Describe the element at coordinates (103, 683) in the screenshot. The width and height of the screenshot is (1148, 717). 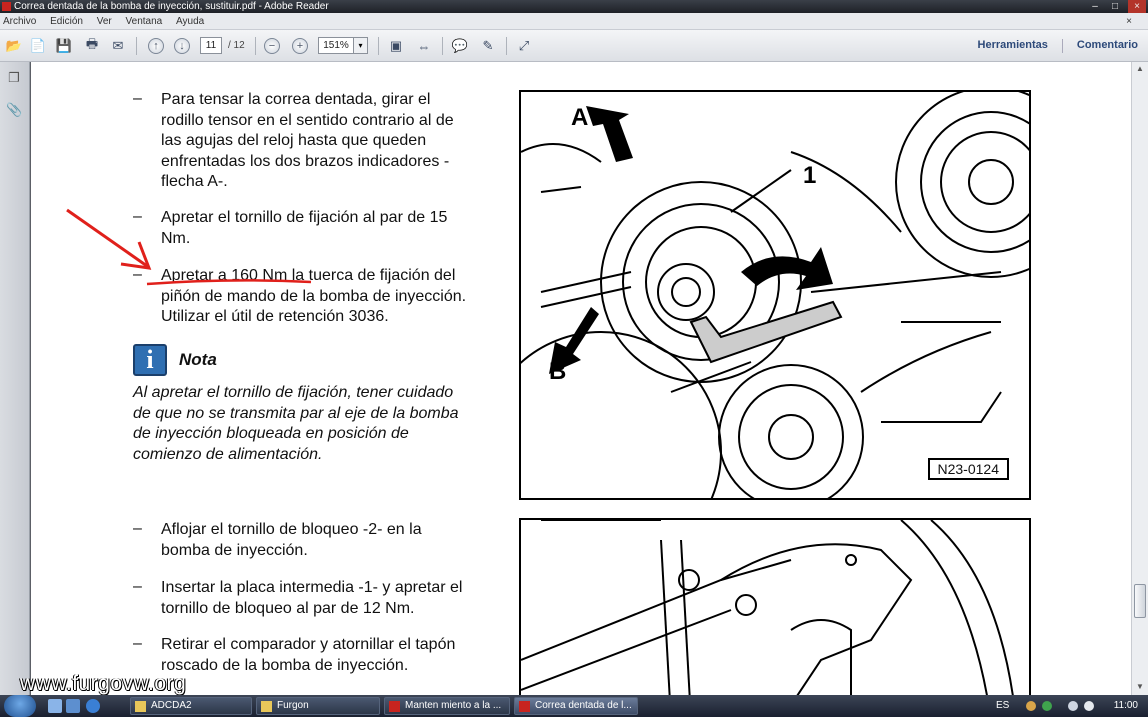
I see `watermark: www.furgovw.org` at that location.